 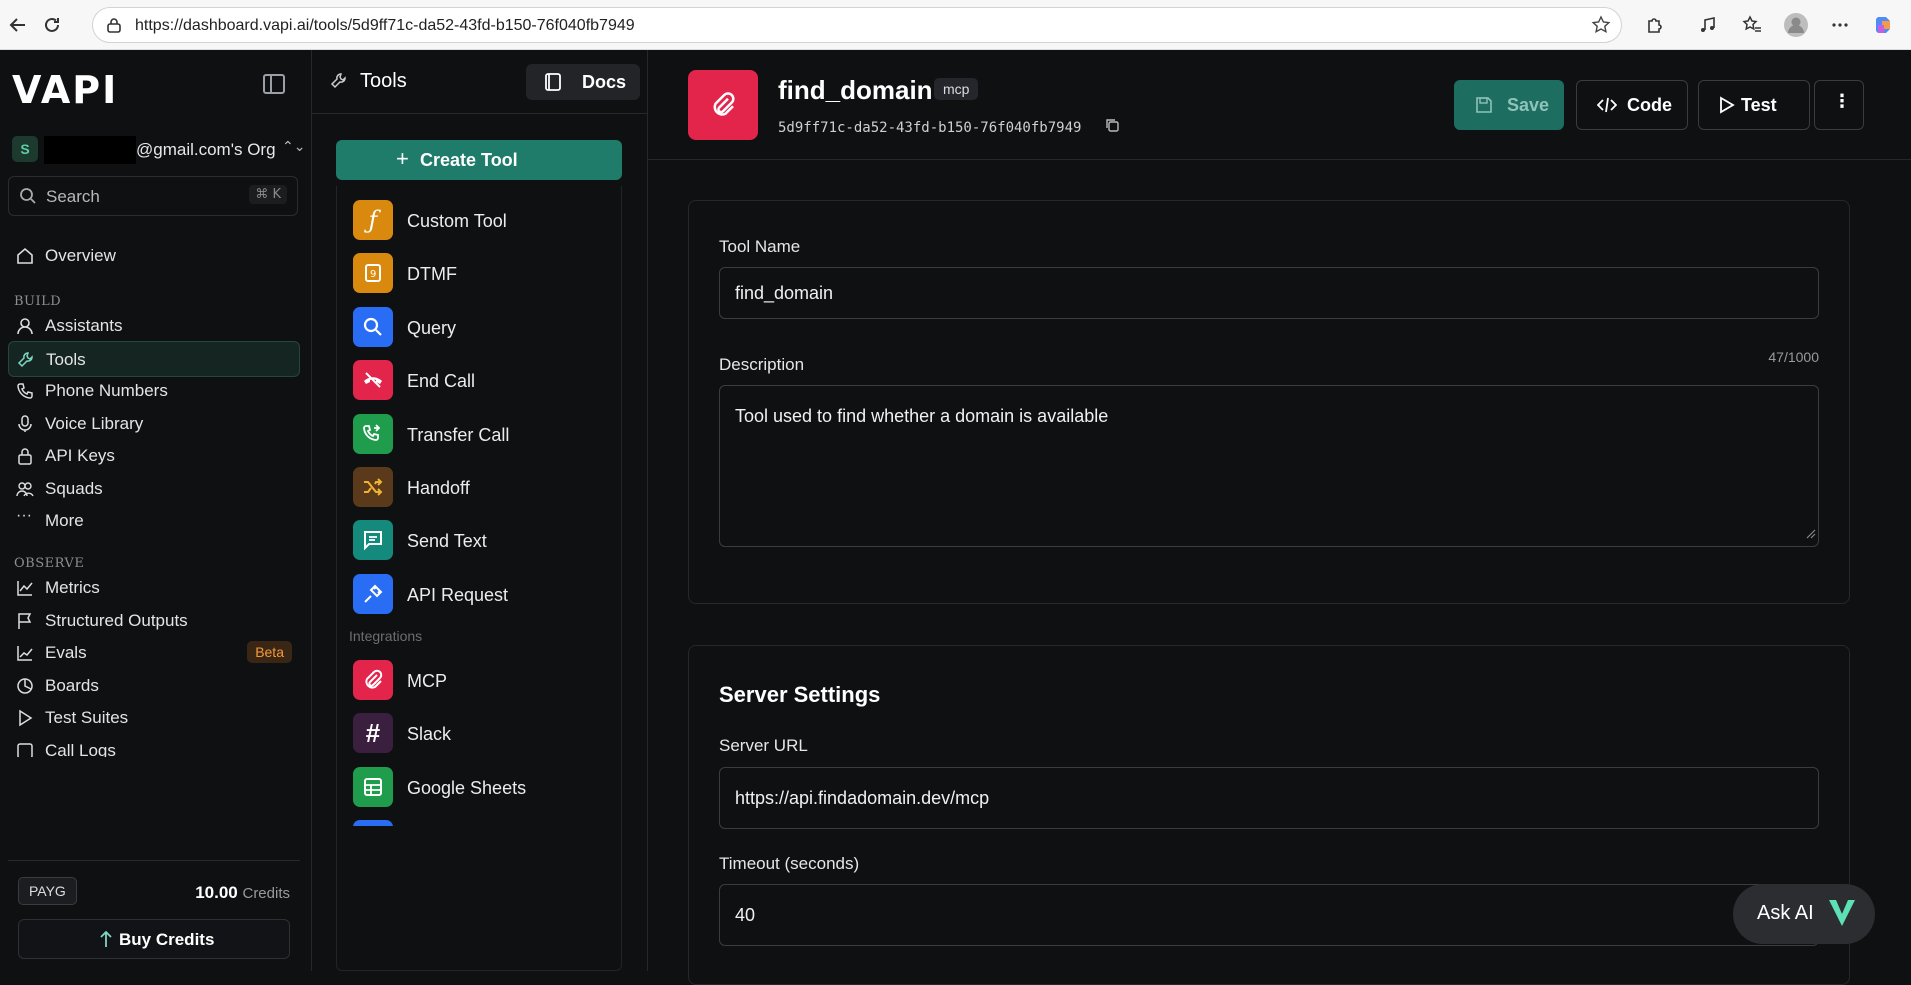 What do you see at coordinates (1269, 915) in the screenshot?
I see `timeout-input: 40` at bounding box center [1269, 915].